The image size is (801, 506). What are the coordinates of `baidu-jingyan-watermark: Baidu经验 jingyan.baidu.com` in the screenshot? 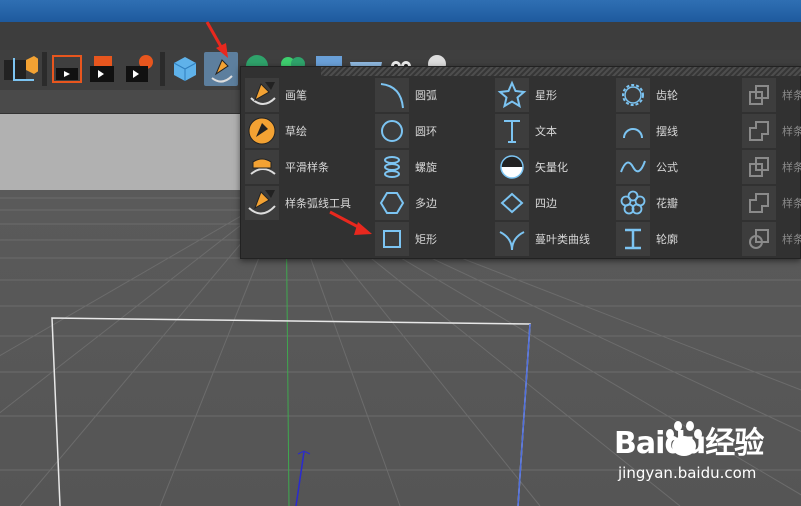 It's located at (704, 453).